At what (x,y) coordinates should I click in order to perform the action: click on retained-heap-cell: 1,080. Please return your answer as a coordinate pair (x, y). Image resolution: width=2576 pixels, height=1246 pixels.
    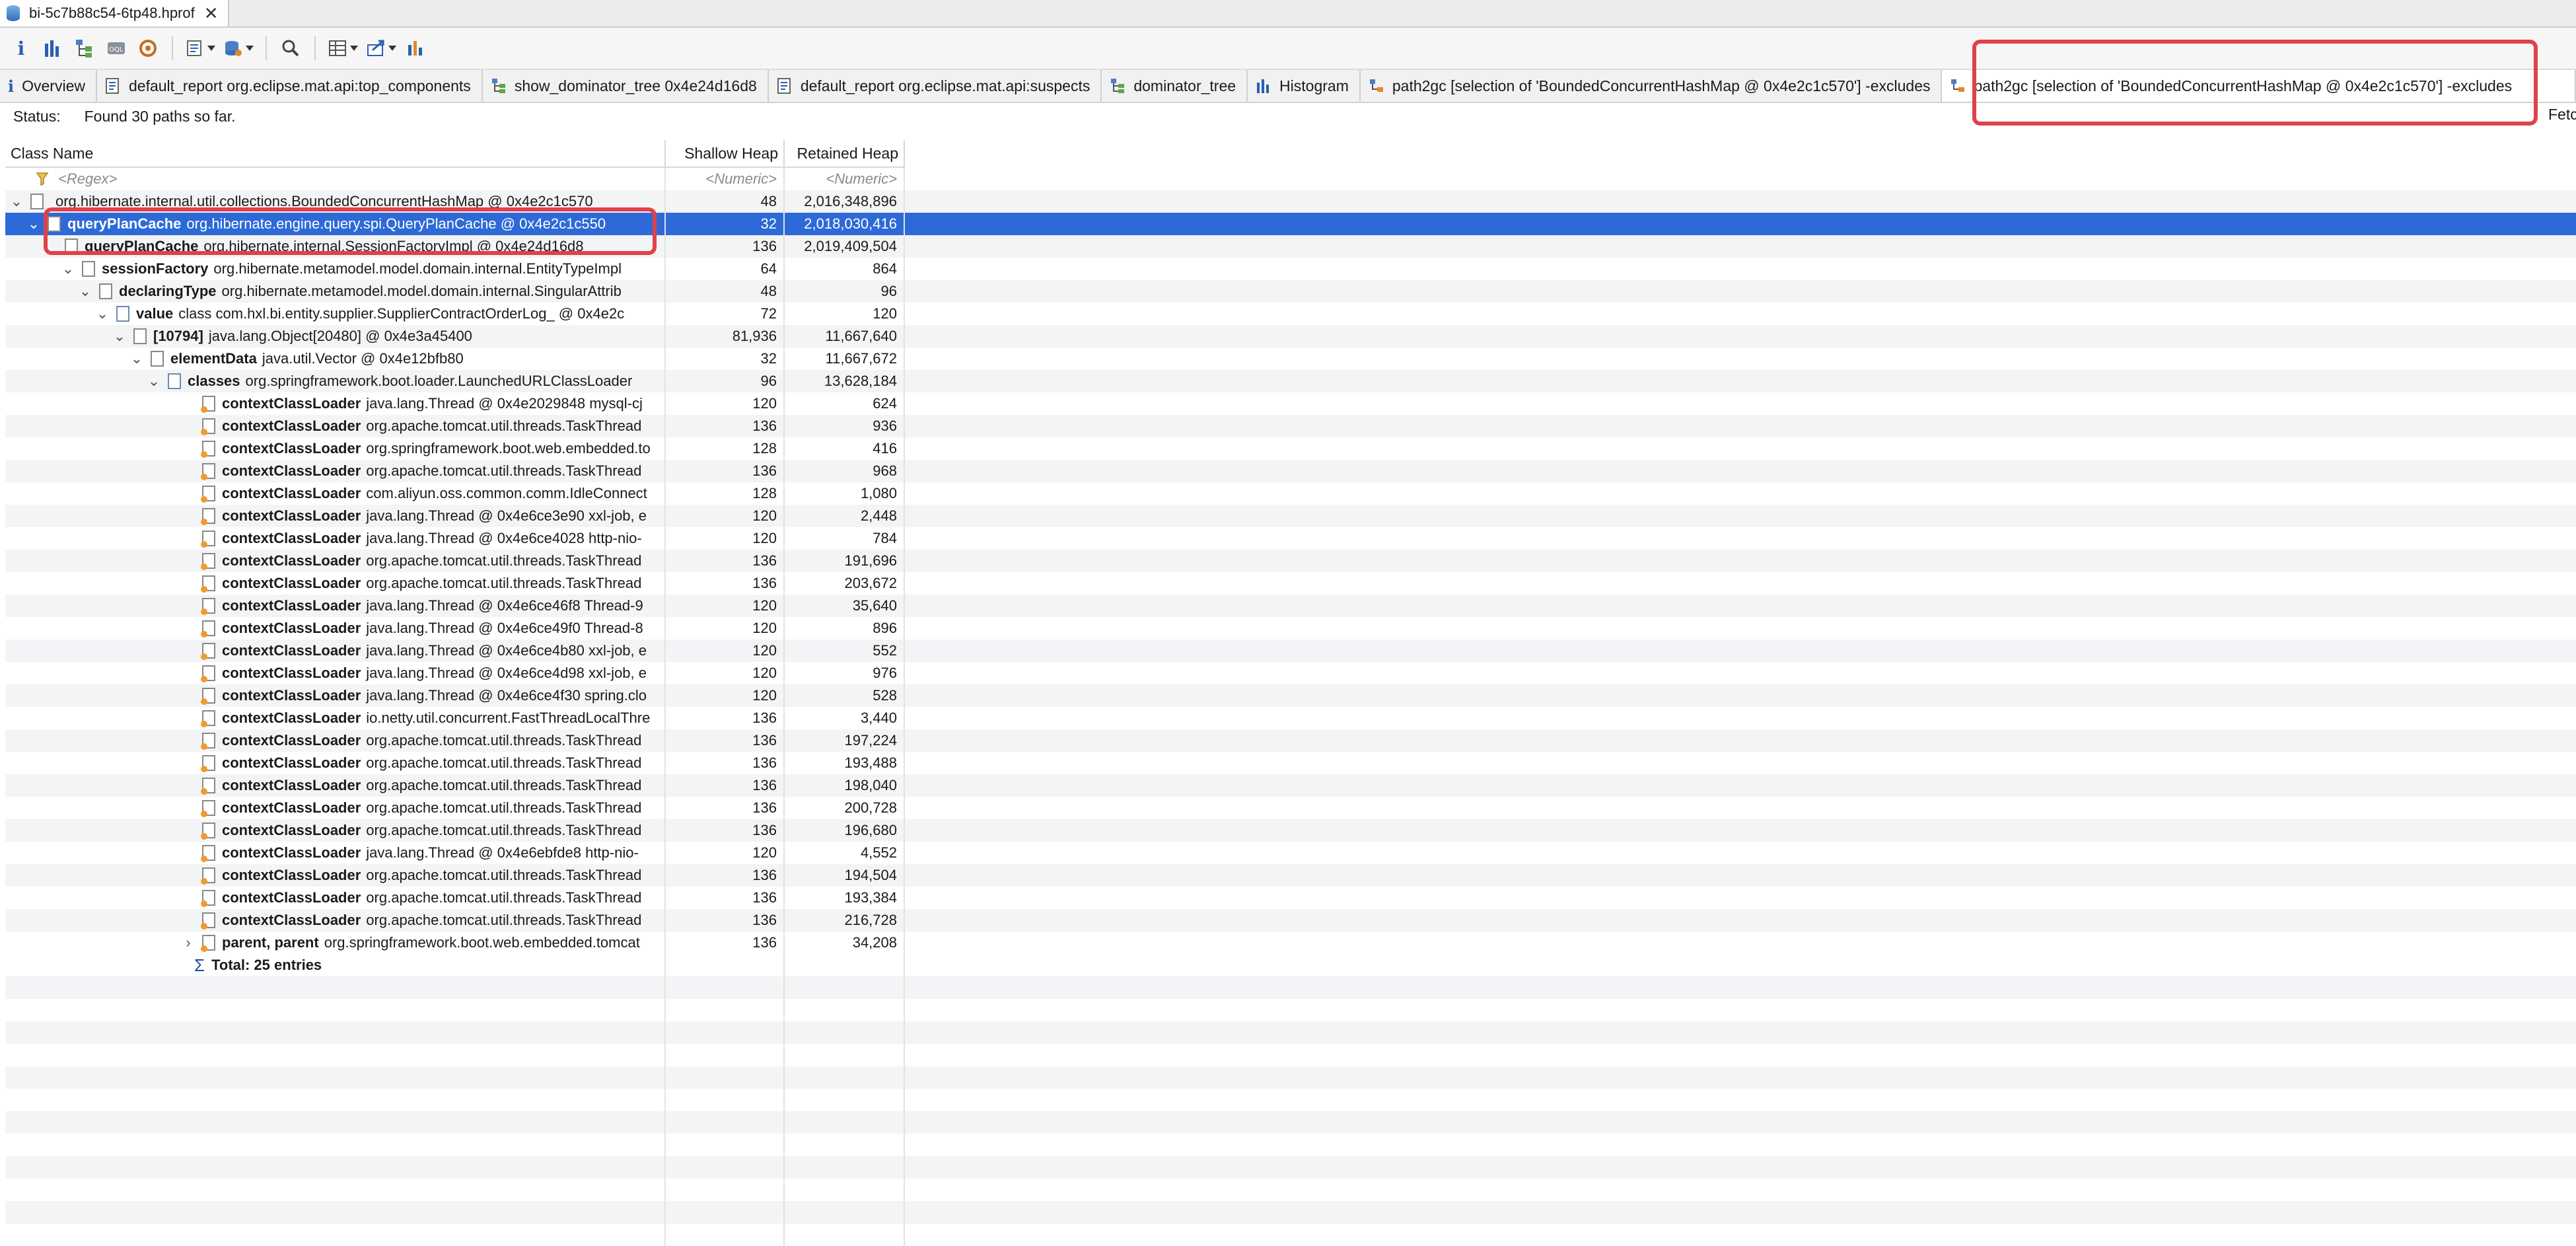
    Looking at the image, I should click on (845, 494).